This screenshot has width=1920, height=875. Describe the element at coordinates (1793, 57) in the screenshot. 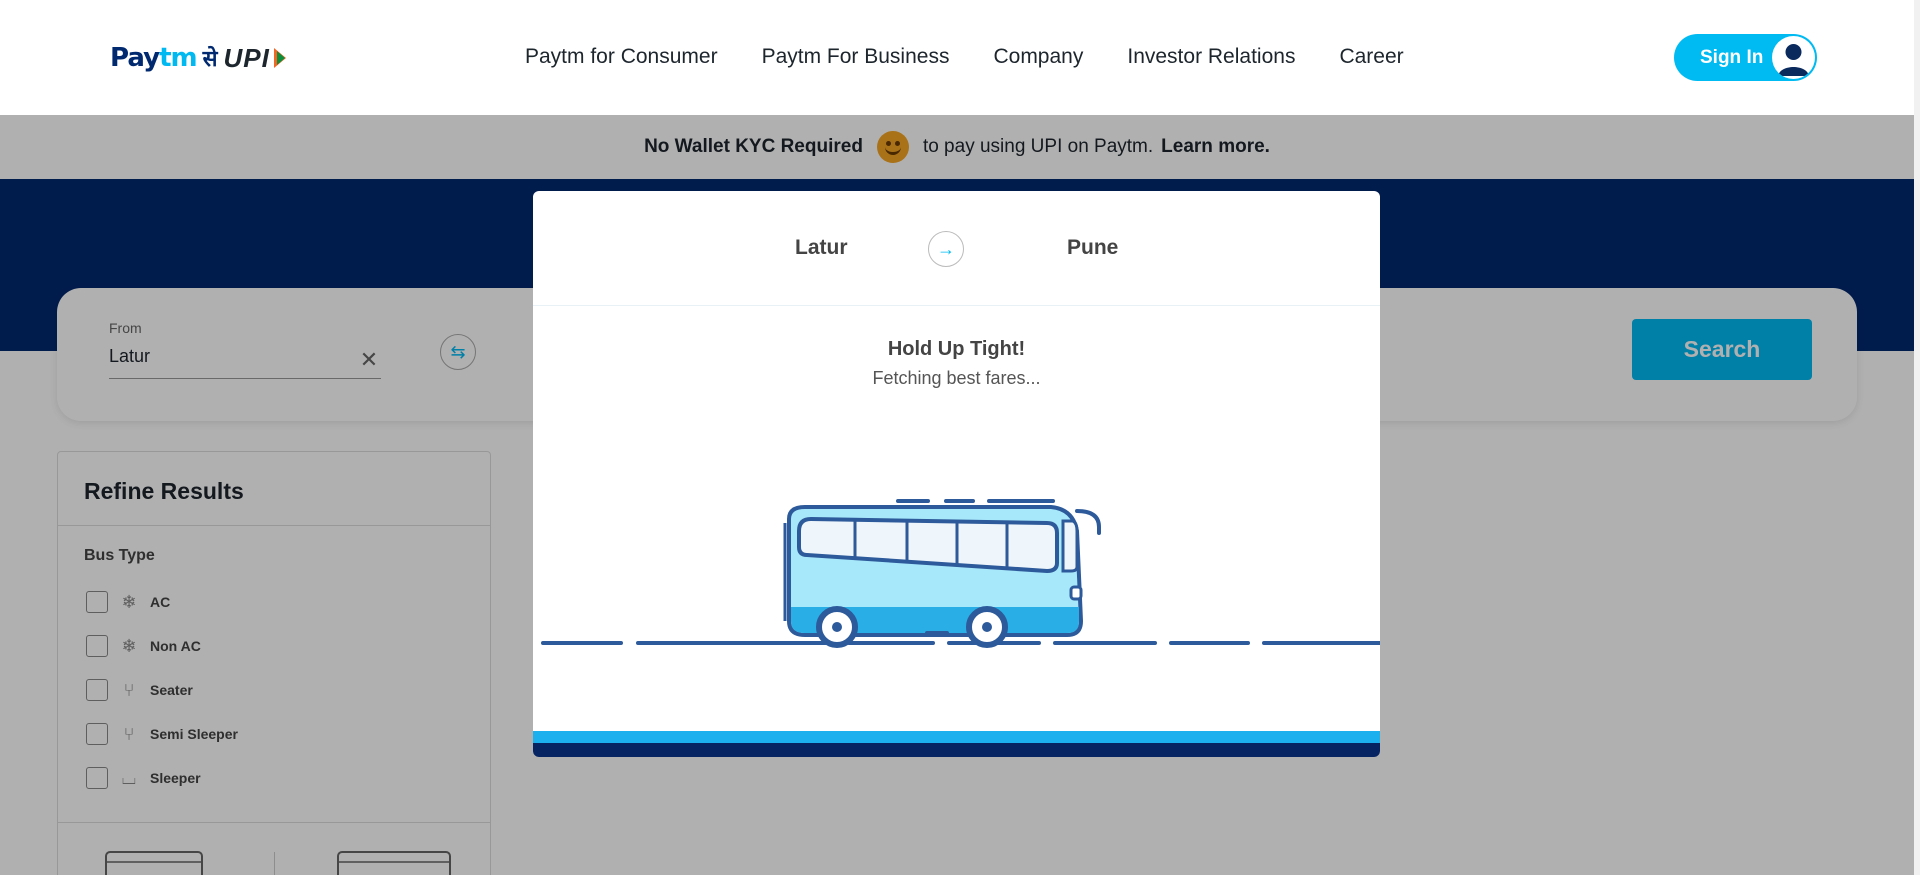

I see `user-avatar-icon` at that location.